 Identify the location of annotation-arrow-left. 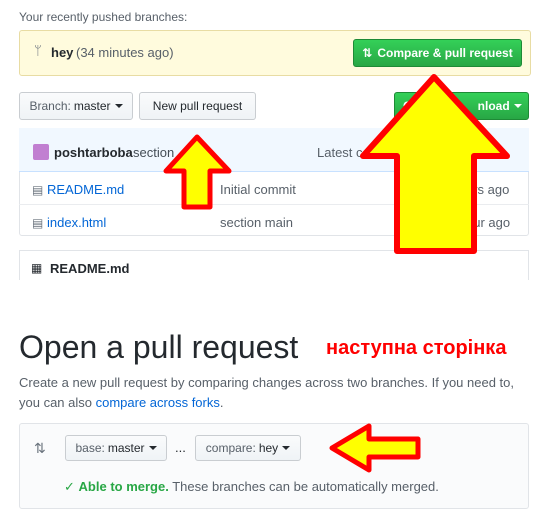
(375, 448).